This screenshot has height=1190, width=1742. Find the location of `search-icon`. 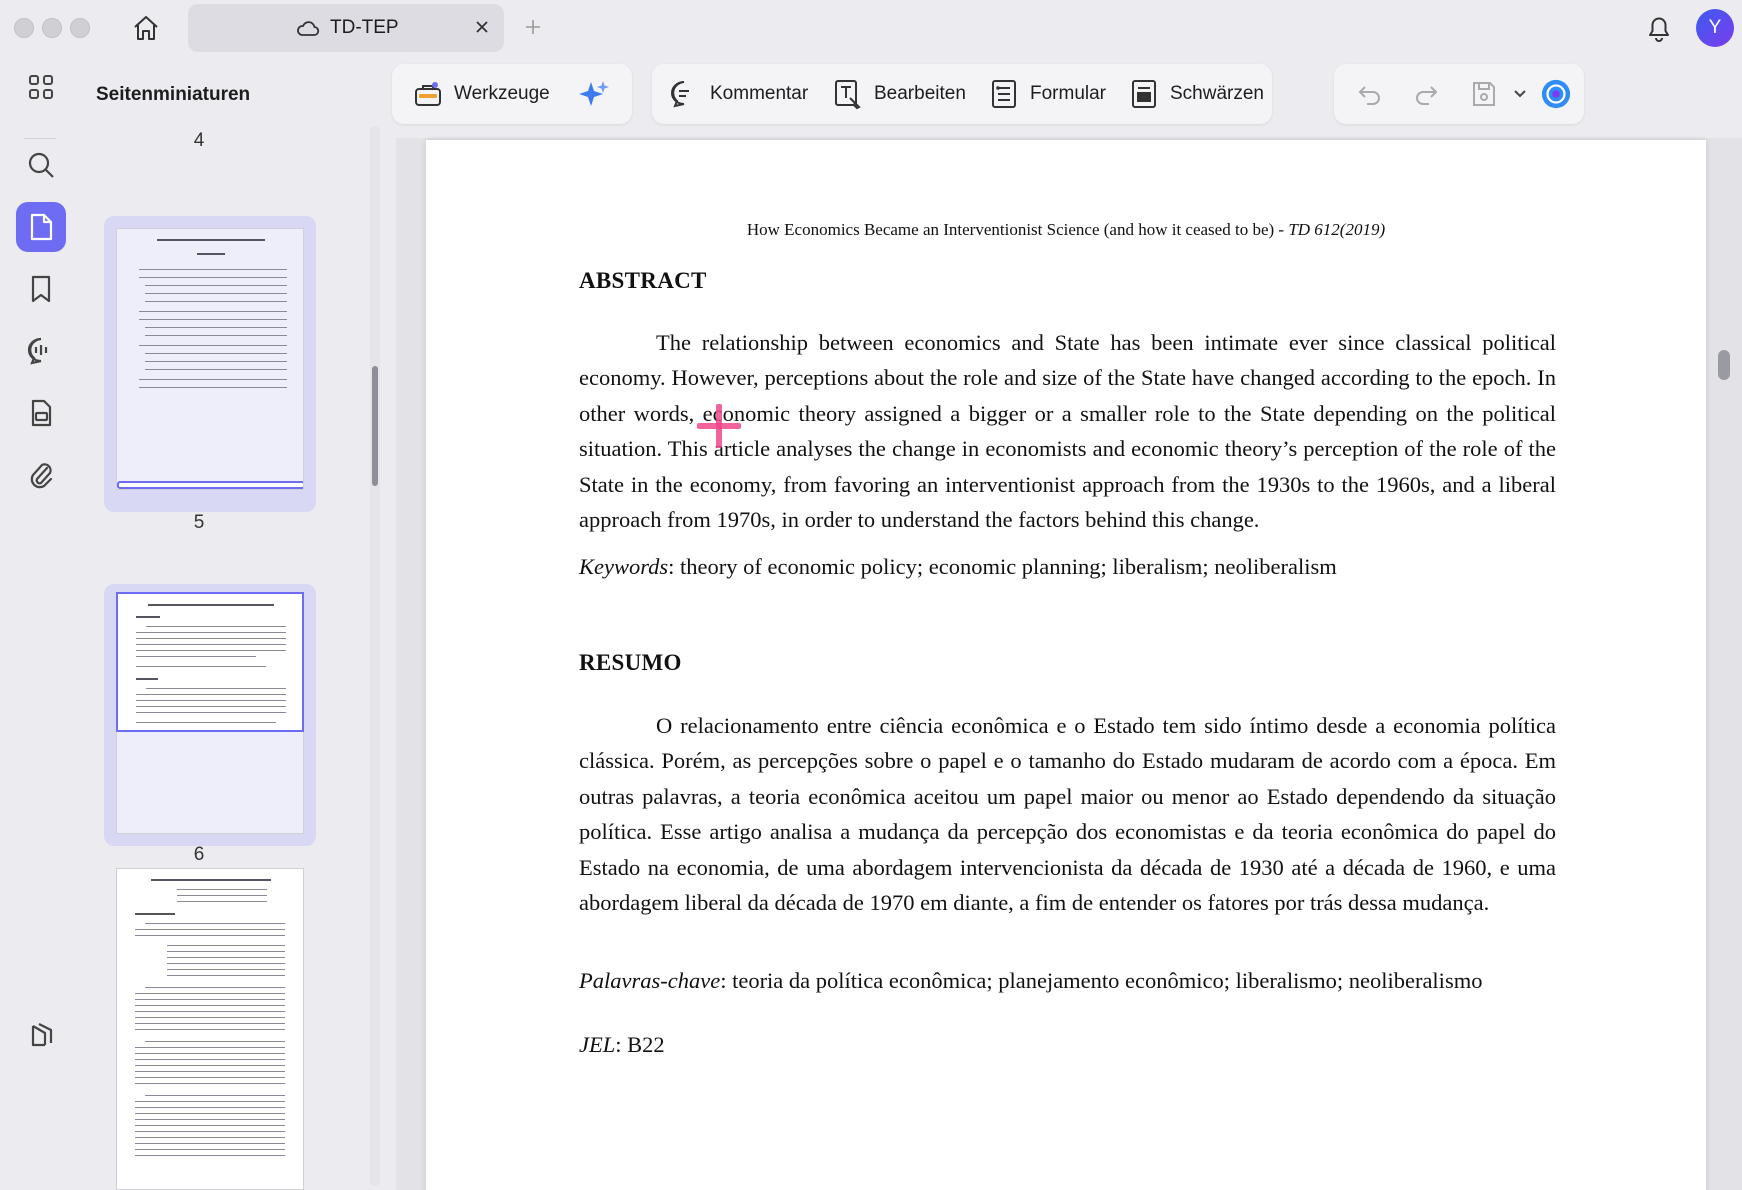

search-icon is located at coordinates (41, 165).